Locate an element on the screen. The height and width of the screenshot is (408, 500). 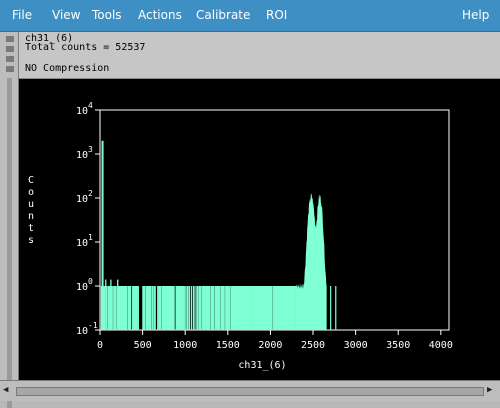
horizontal-scrollbar: ◀ ▶ is located at coordinates (250, 390).